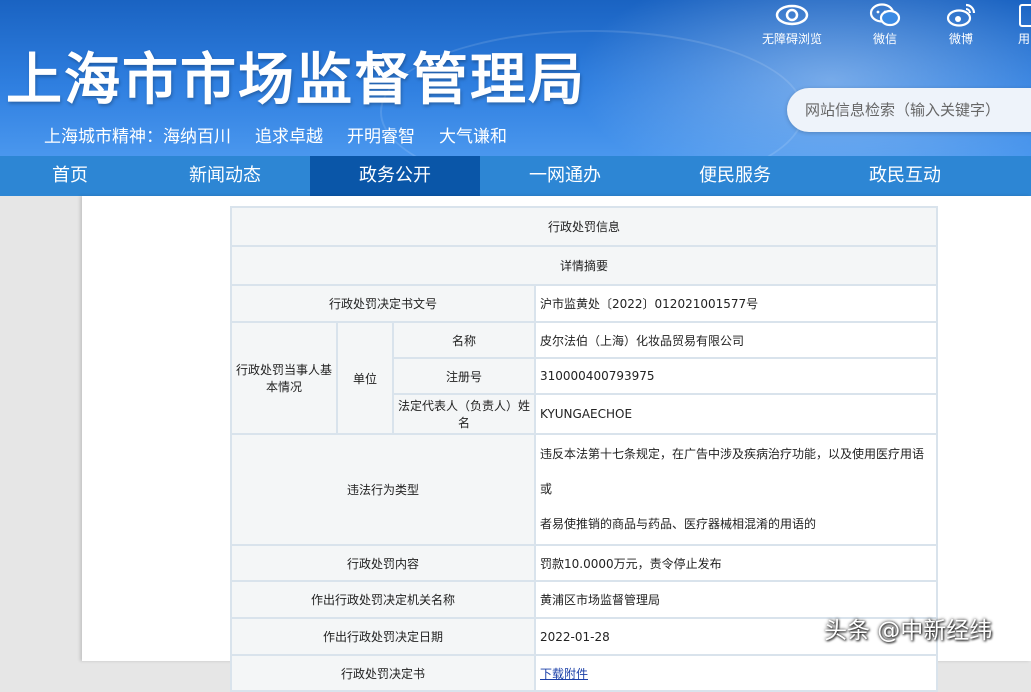  Describe the element at coordinates (736, 376) in the screenshot. I see `reg-value: 310000400793975` at that location.